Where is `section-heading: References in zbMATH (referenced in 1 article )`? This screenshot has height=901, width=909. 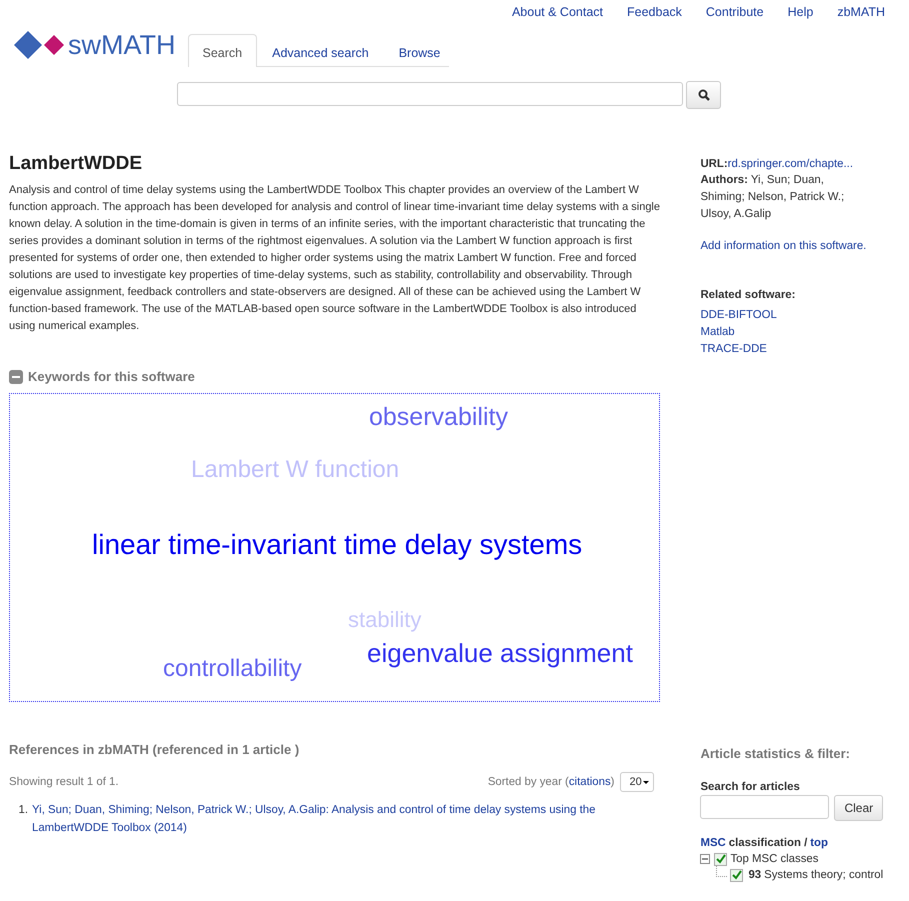
section-heading: References in zbMATH (referenced in 1 article ) is located at coordinates (154, 749).